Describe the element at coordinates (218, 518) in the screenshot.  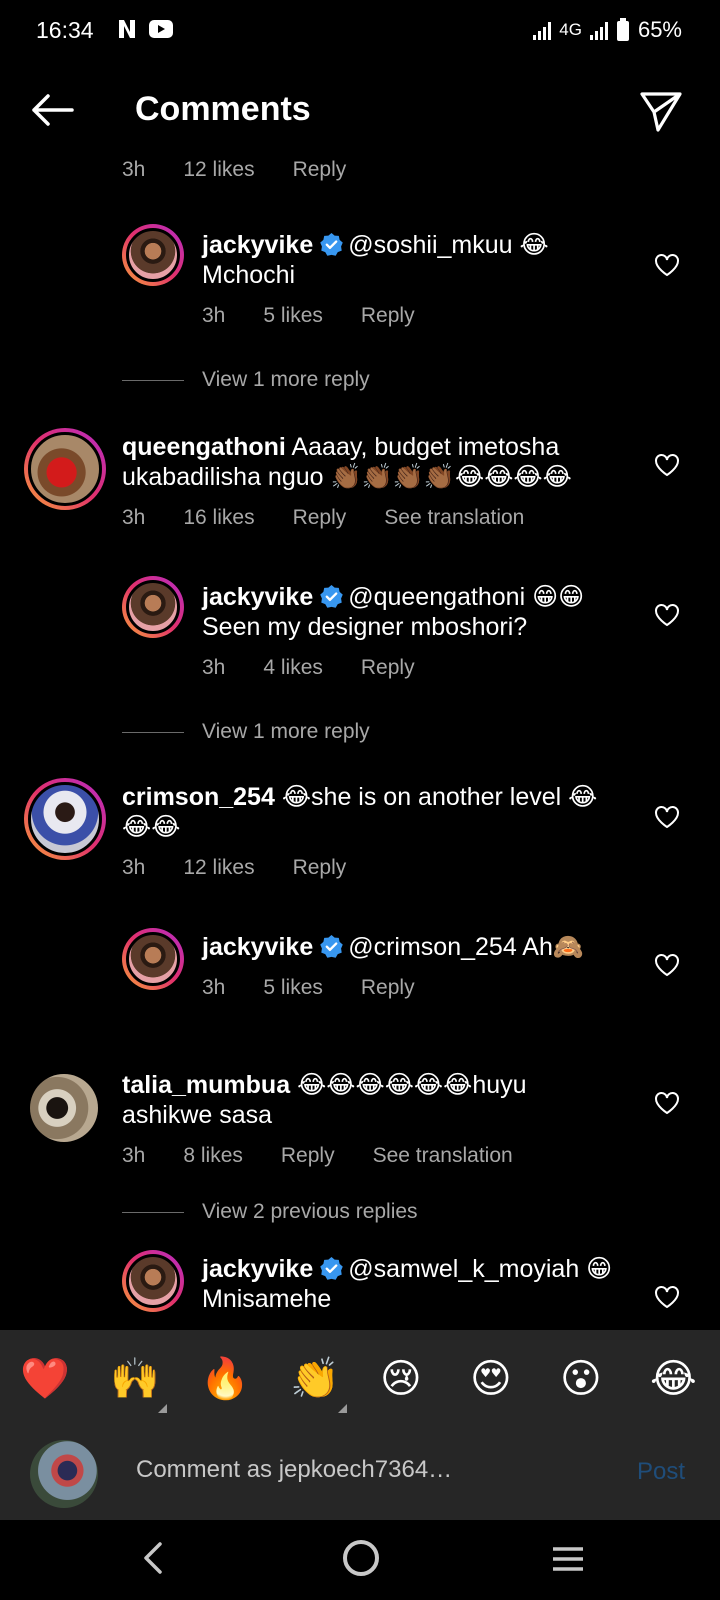
I see `comment-likes: 16 likes` at that location.